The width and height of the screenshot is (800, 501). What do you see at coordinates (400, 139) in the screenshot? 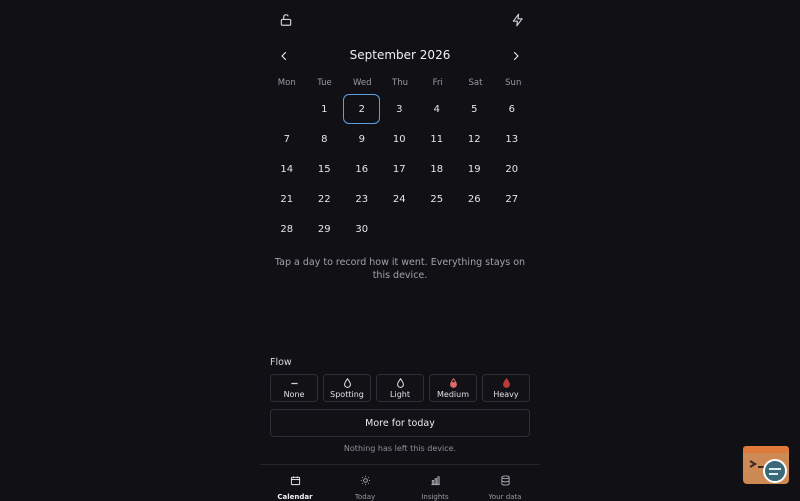
I see `day-cell: 10` at bounding box center [400, 139].